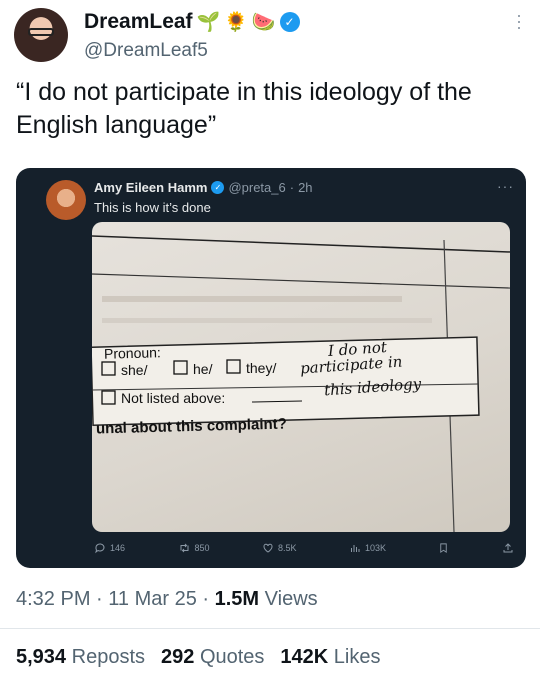  I want to click on not-listed-label: Not listed above:, so click(173, 398).